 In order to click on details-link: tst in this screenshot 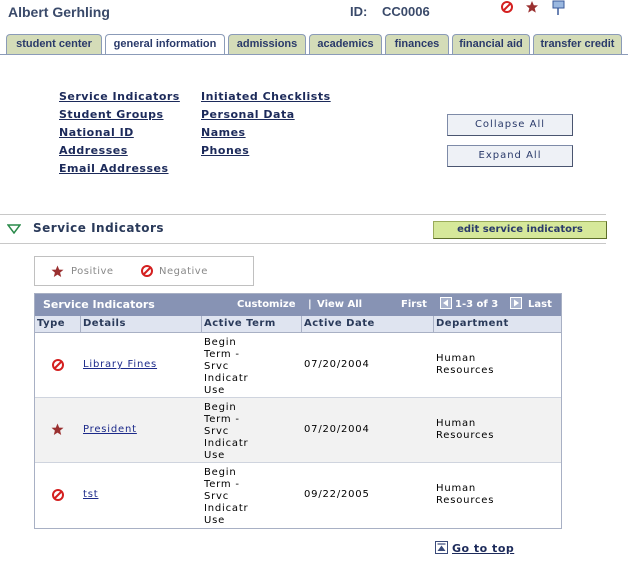, I will do `click(90, 494)`.